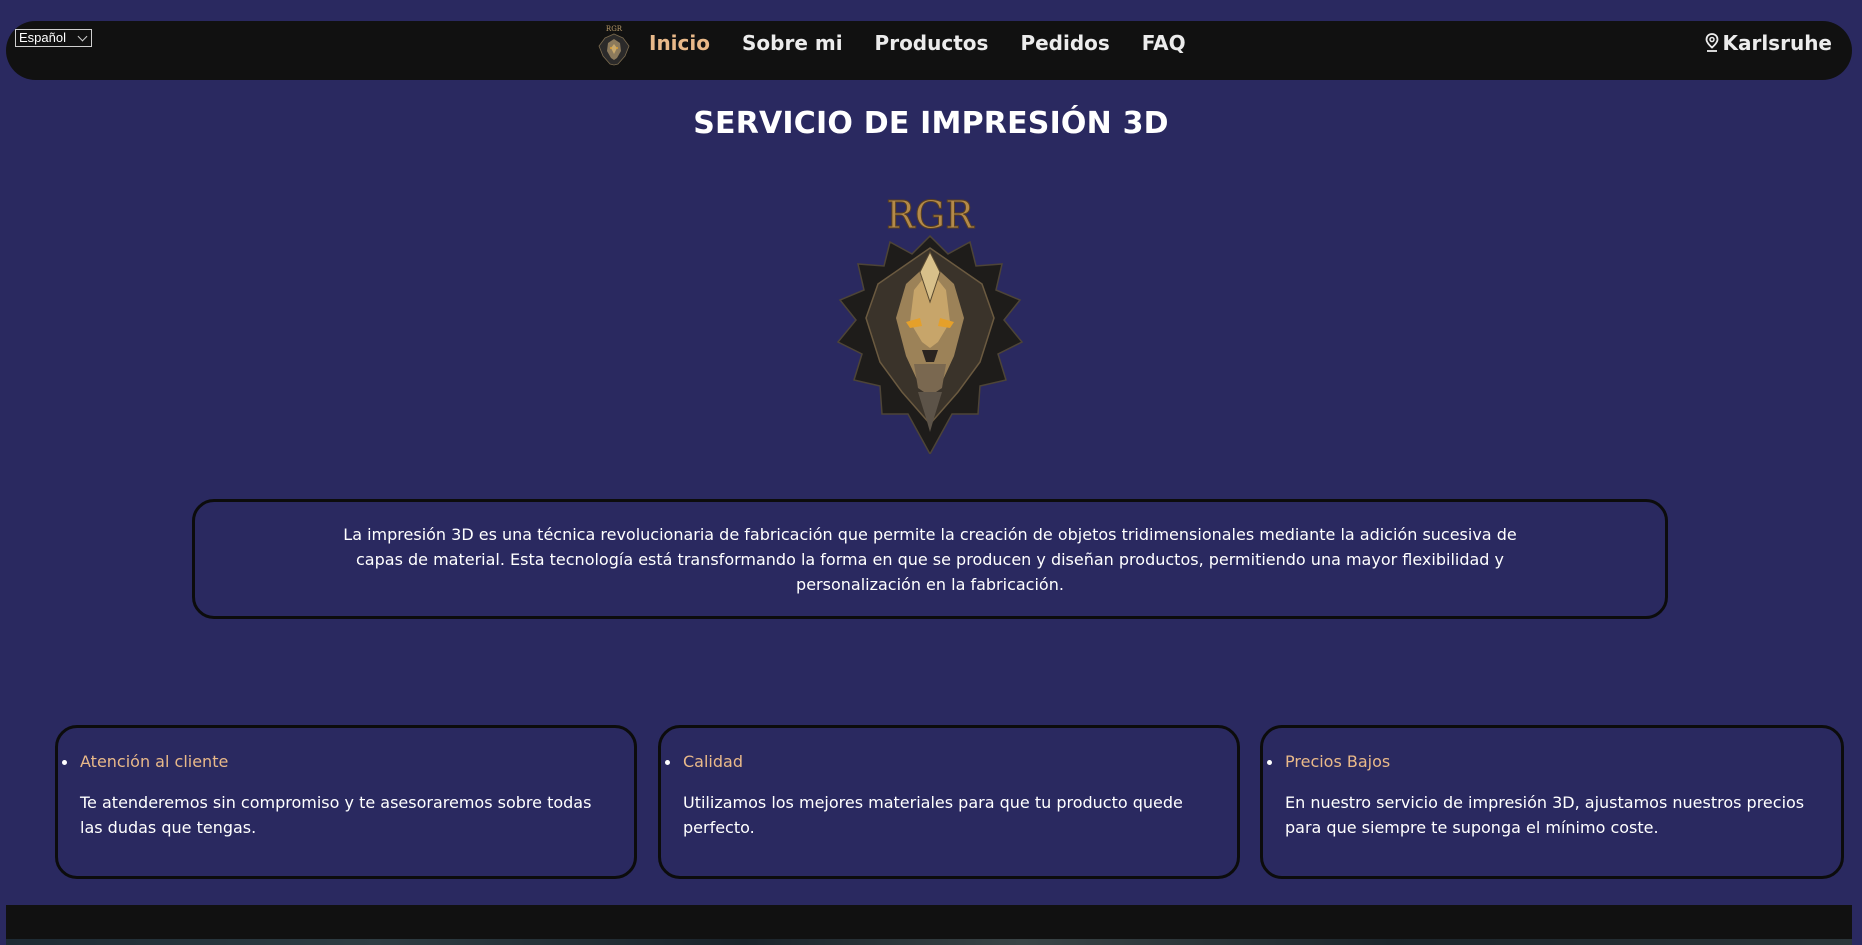  I want to click on location: Karlsruhe, so click(1768, 43).